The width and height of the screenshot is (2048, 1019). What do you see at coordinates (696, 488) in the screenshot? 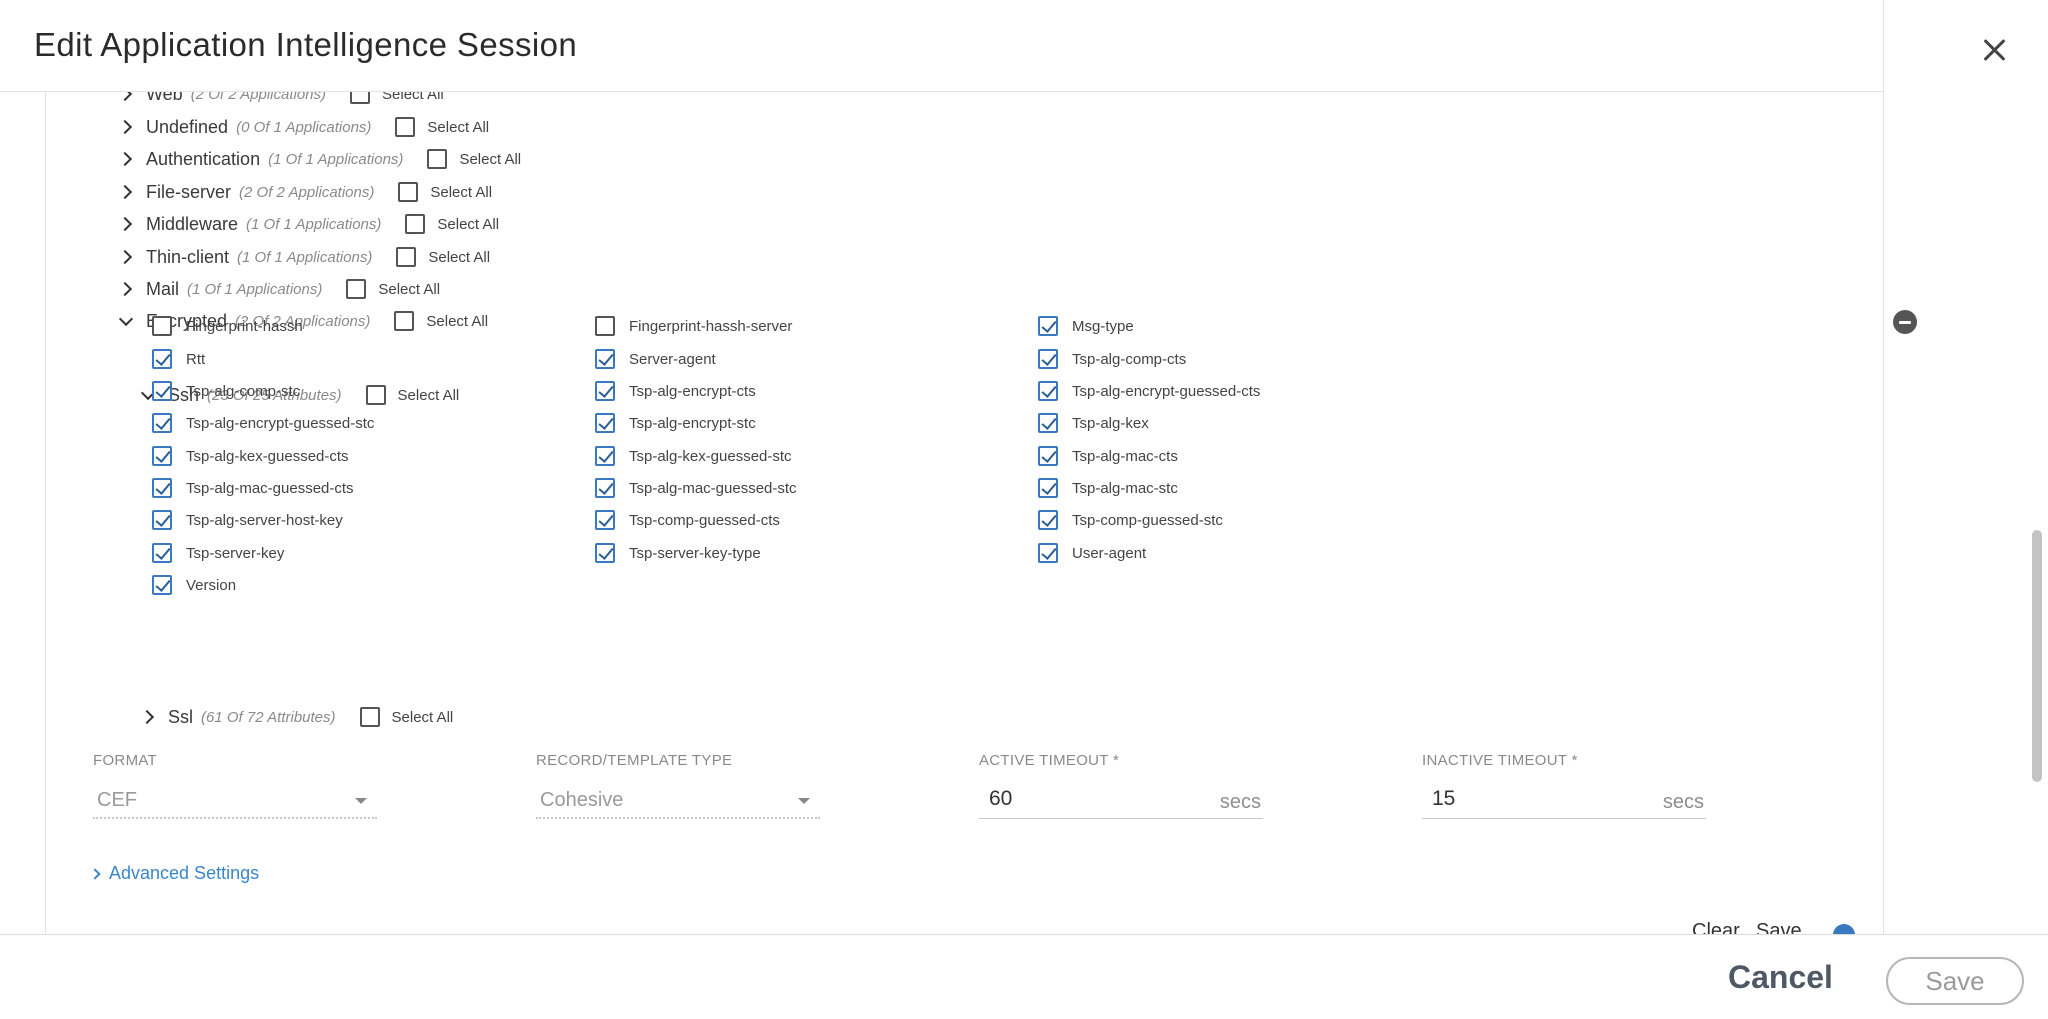
I see `attribute-item: Tsp-alg-mac-guessed-stc` at bounding box center [696, 488].